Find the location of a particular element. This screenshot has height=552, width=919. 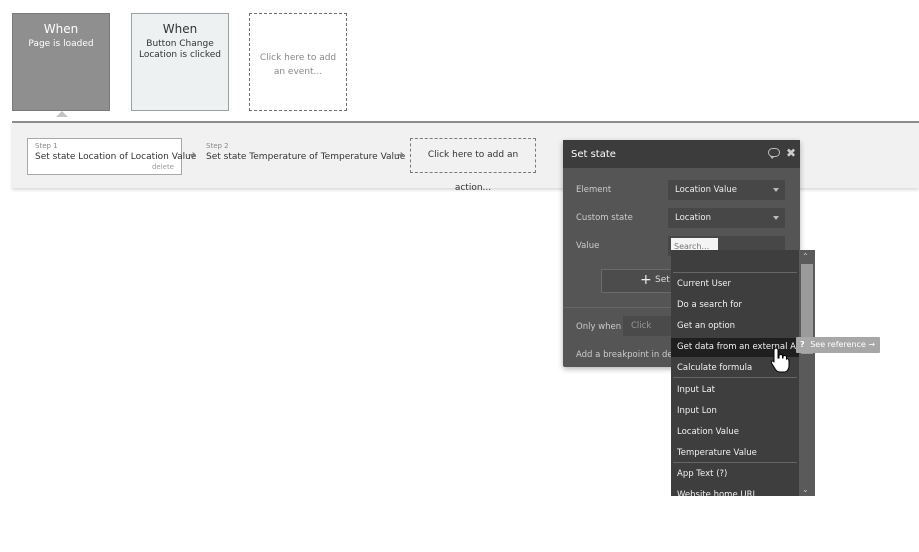

step-title: Set state Location of Location Value is located at coordinates (116, 157).